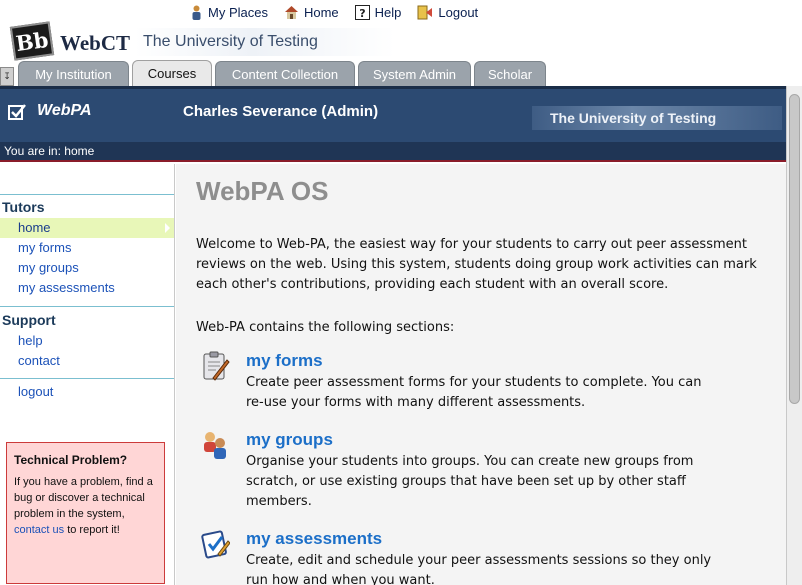  Describe the element at coordinates (39, 530) in the screenshot. I see `contact-us-link: contact us` at that location.